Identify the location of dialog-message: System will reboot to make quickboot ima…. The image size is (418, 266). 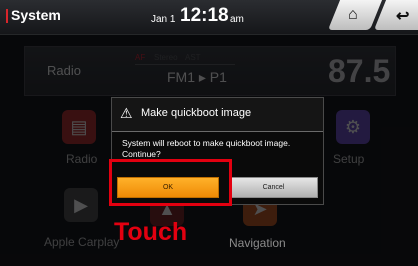
(206, 148).